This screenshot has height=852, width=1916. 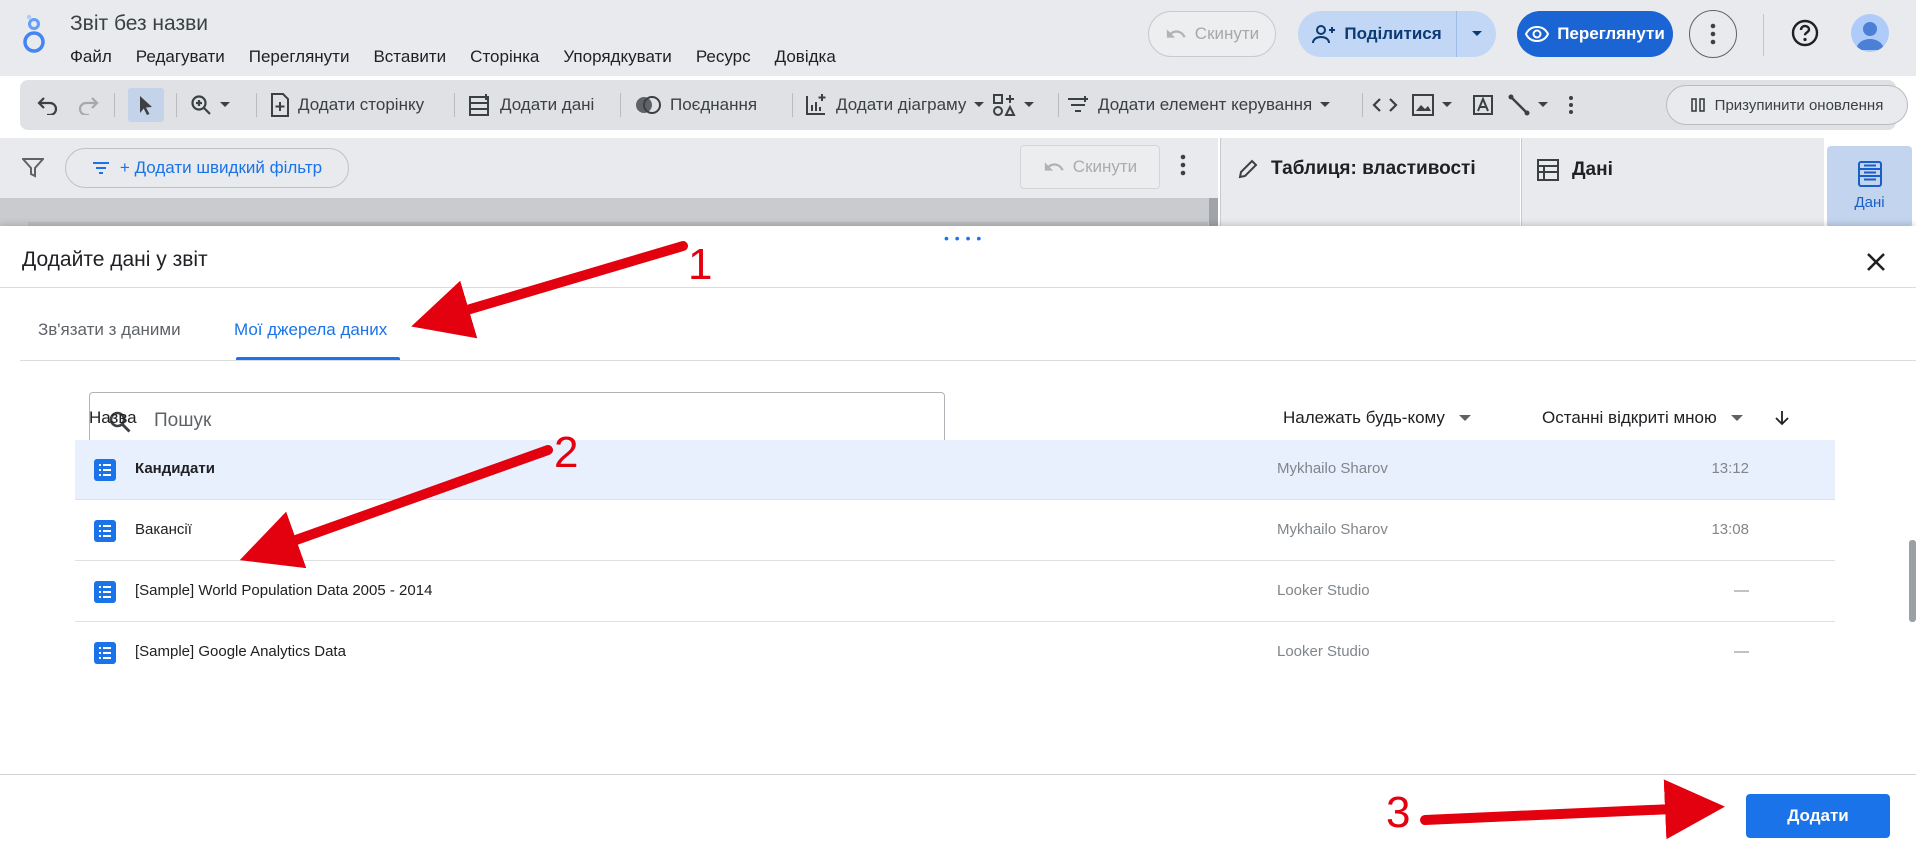 What do you see at coordinates (210, 105) in the screenshot?
I see `zoom-button` at bounding box center [210, 105].